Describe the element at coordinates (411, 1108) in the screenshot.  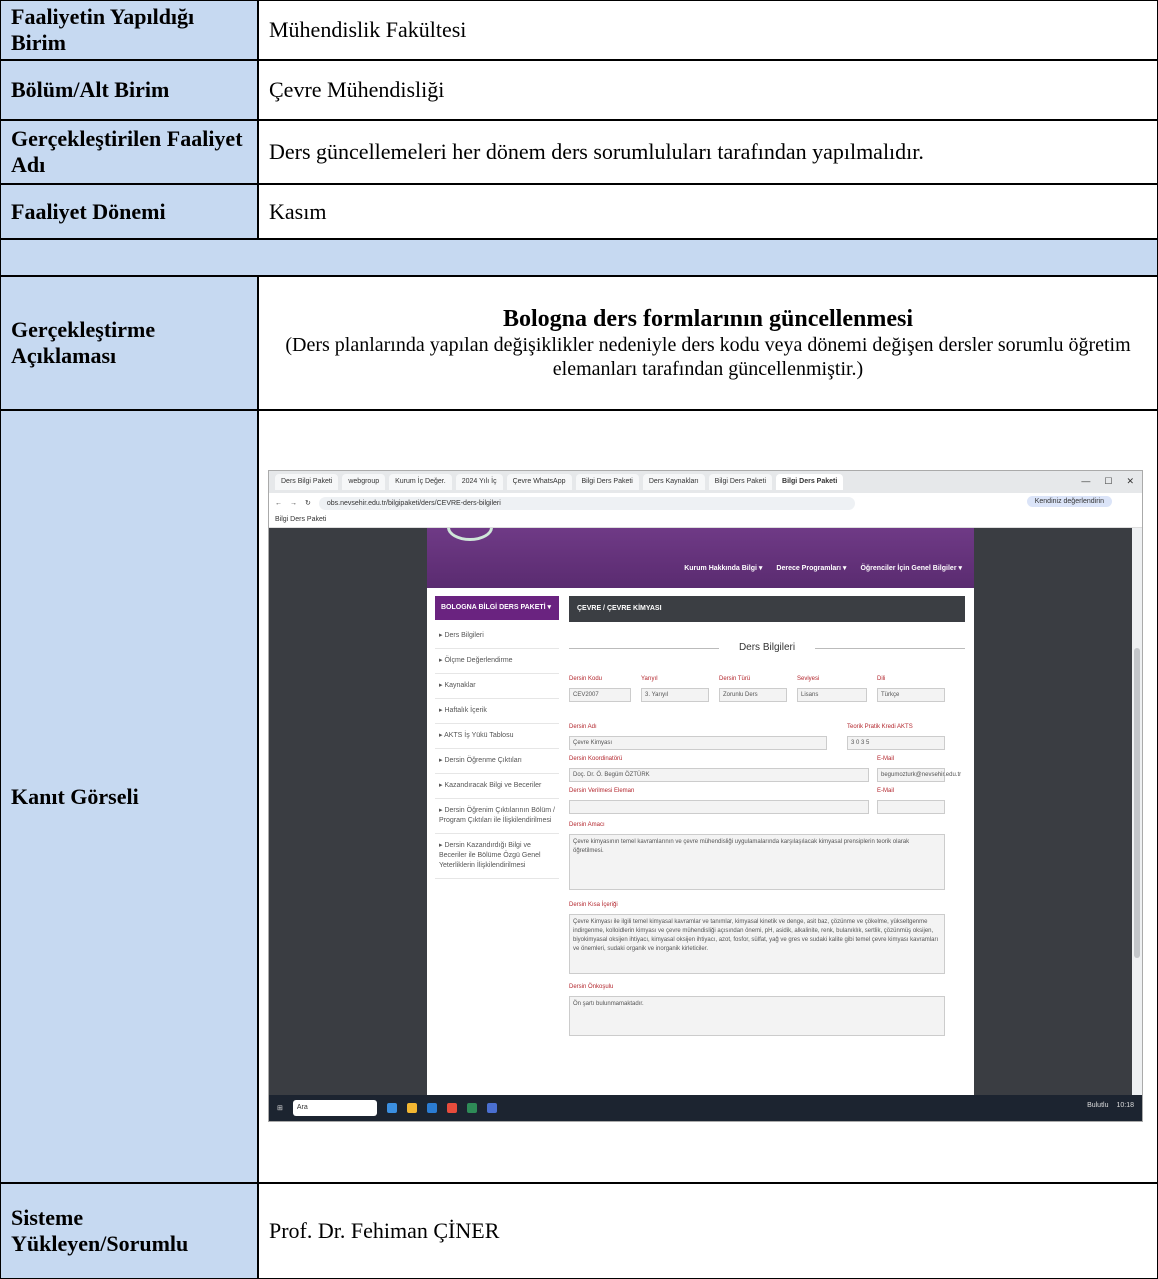
I see `folder-icon` at that location.